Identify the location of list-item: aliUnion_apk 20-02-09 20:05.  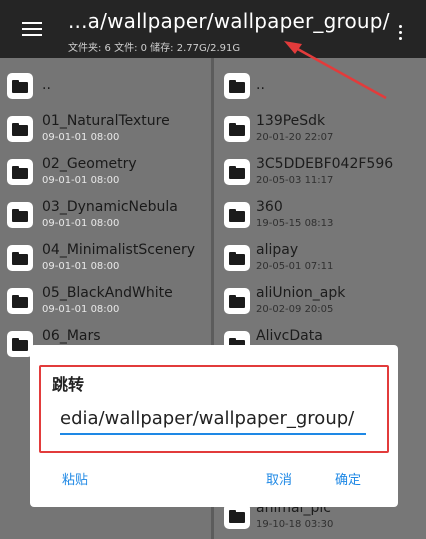
(320, 301).